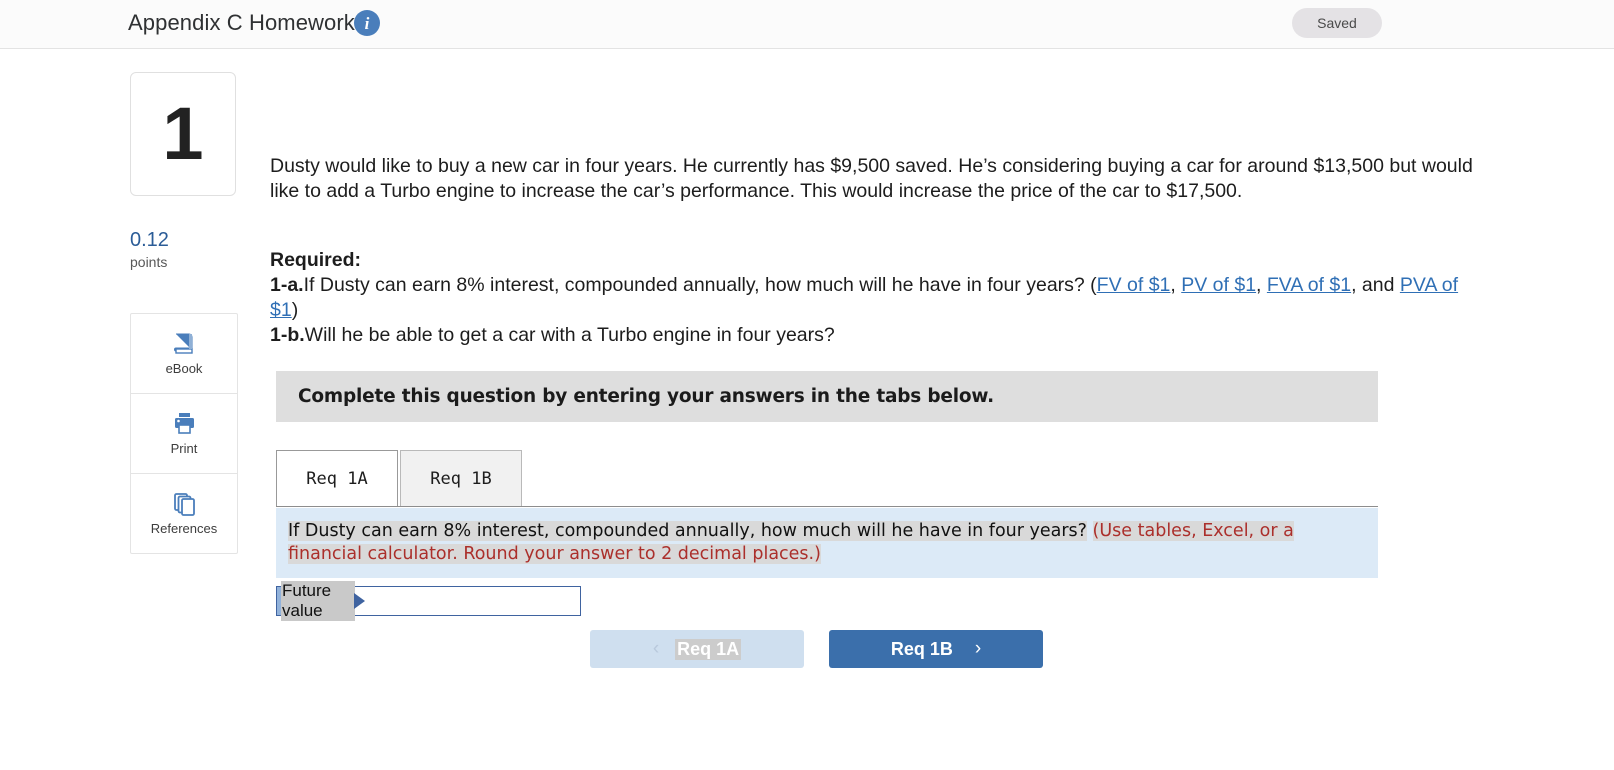  Describe the element at coordinates (1309, 285) in the screenshot. I see `link-fva-of-1: FVA of $1` at that location.